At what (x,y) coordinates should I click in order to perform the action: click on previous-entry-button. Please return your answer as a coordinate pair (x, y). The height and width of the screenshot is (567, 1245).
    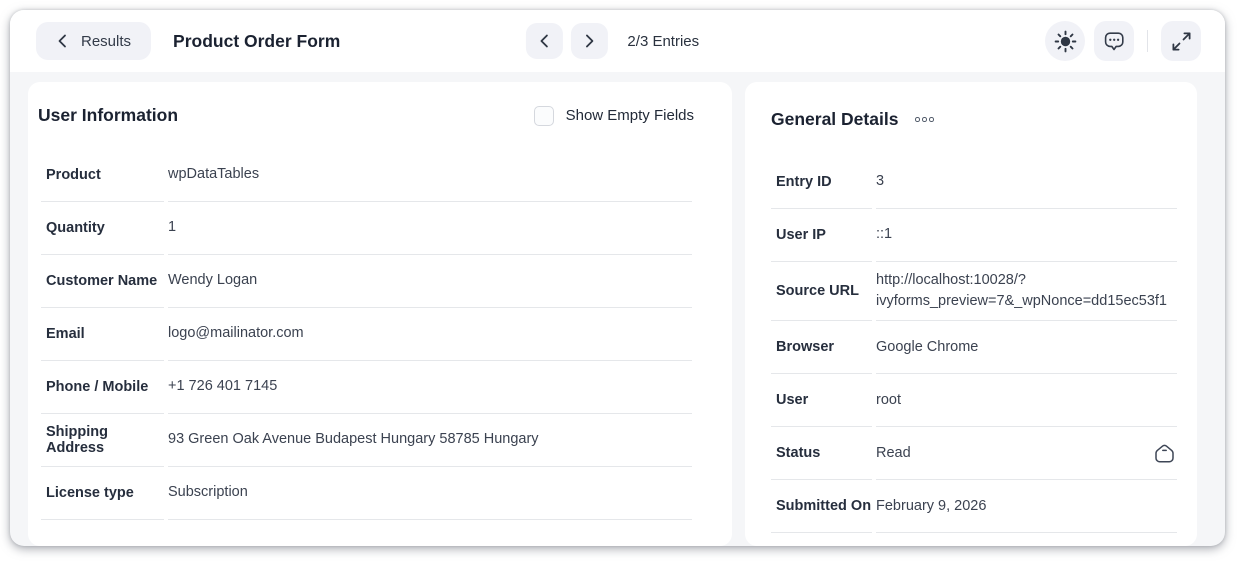
    Looking at the image, I should click on (544, 41).